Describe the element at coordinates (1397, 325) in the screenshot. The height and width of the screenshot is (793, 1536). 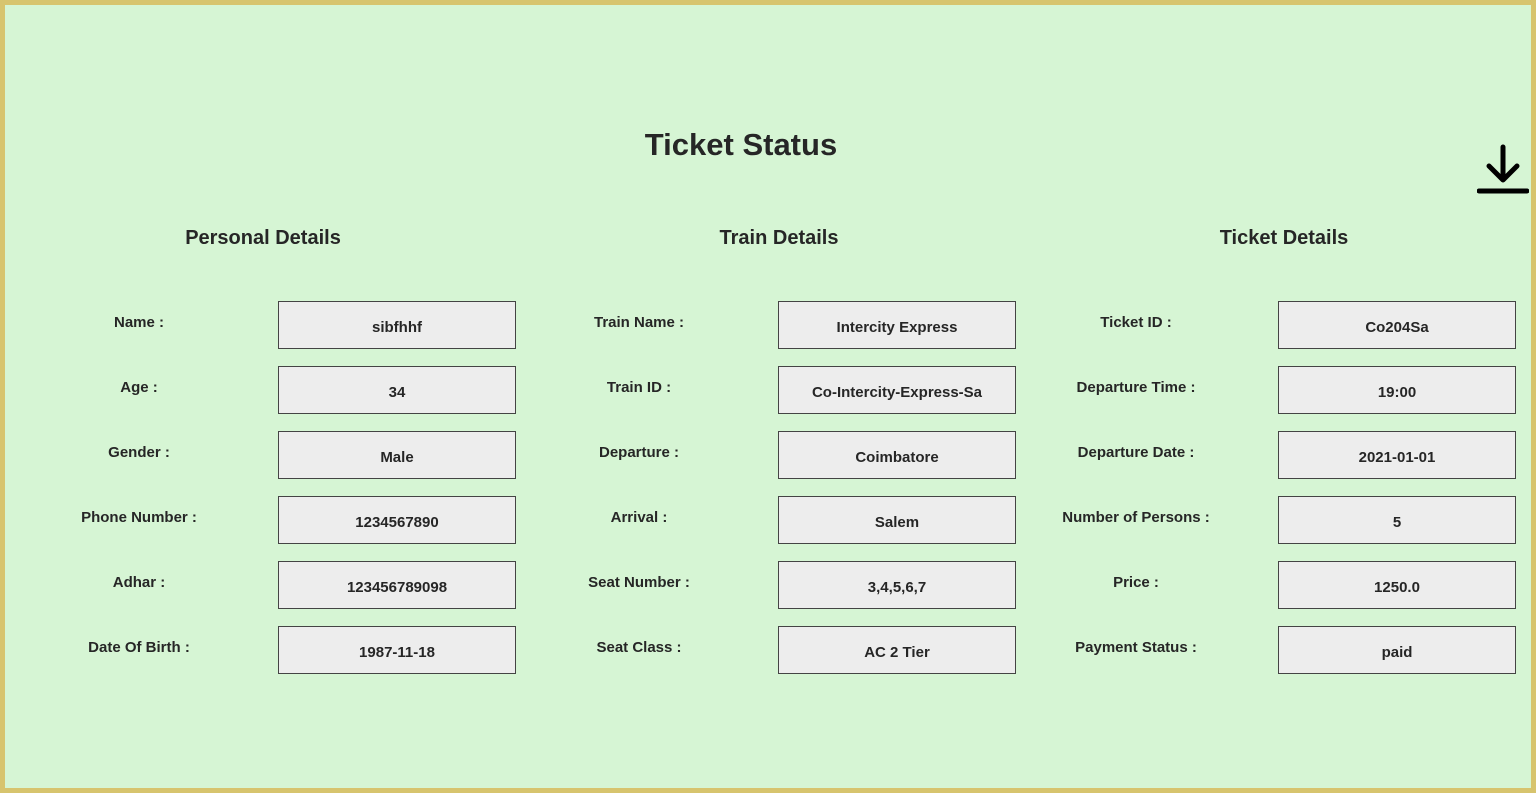
I see `ticket-id-value: Co204Sa` at that location.